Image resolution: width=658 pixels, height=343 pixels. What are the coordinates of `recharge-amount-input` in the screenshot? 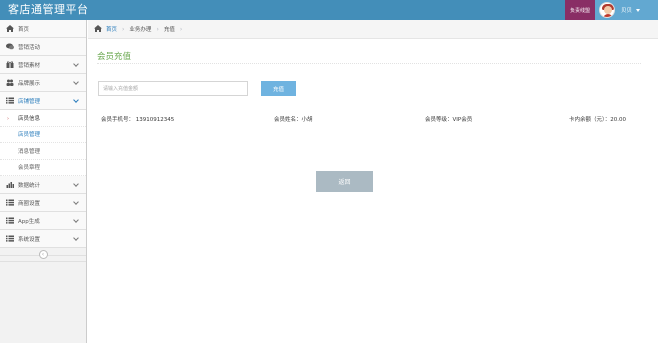 It's located at (173, 88).